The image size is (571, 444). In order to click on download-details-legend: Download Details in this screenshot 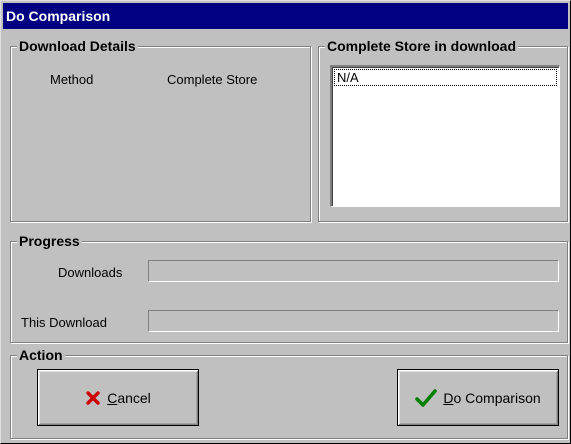, I will do `click(77, 46)`.